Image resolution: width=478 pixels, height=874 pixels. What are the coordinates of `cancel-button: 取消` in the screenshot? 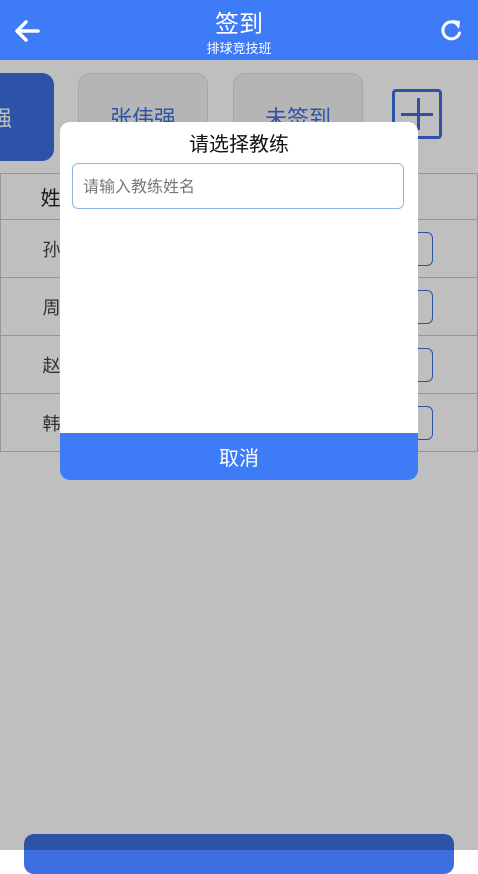 It's located at (239, 456).